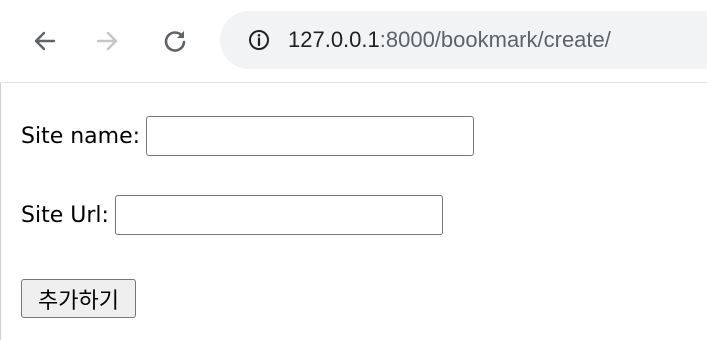 Image resolution: width=707 pixels, height=340 pixels. I want to click on site-name-row: Site name:, so click(248, 136).